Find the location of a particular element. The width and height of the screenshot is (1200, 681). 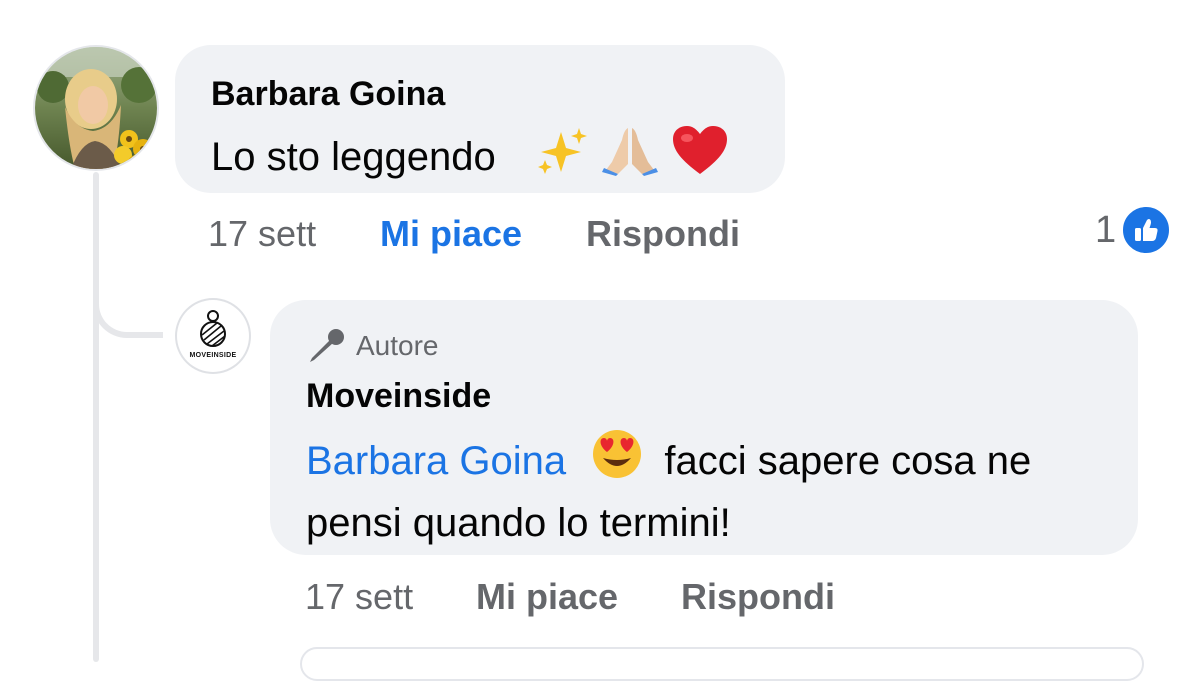

comment-text-content: Lo sto leggendo is located at coordinates (353, 157).